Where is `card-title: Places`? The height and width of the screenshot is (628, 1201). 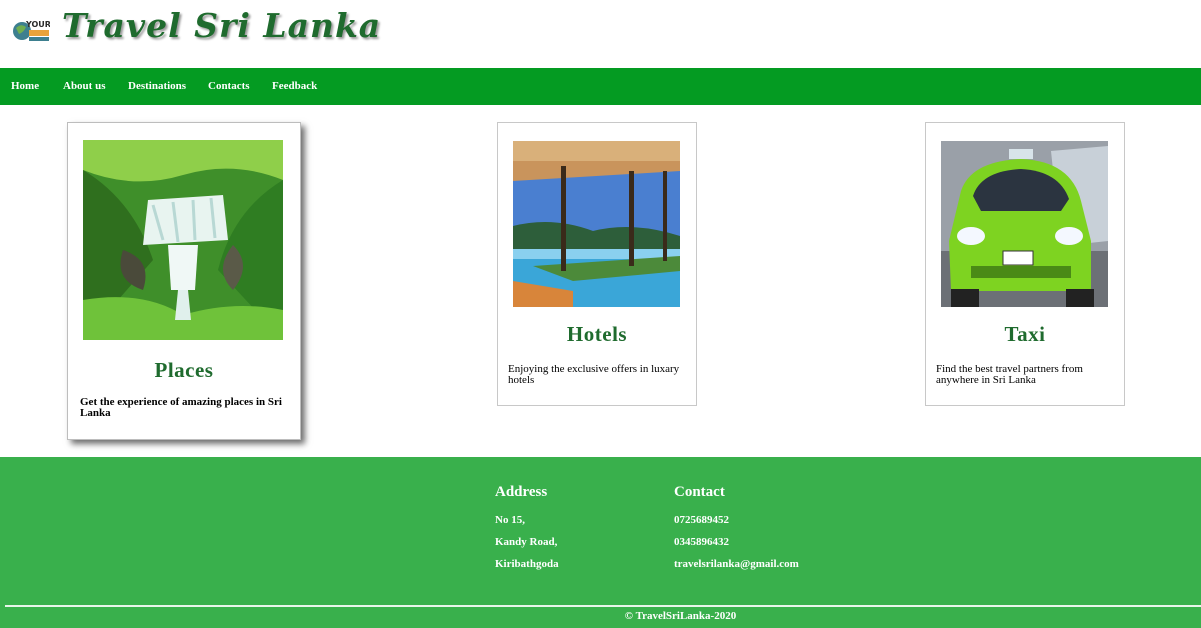
card-title: Places is located at coordinates (184, 370).